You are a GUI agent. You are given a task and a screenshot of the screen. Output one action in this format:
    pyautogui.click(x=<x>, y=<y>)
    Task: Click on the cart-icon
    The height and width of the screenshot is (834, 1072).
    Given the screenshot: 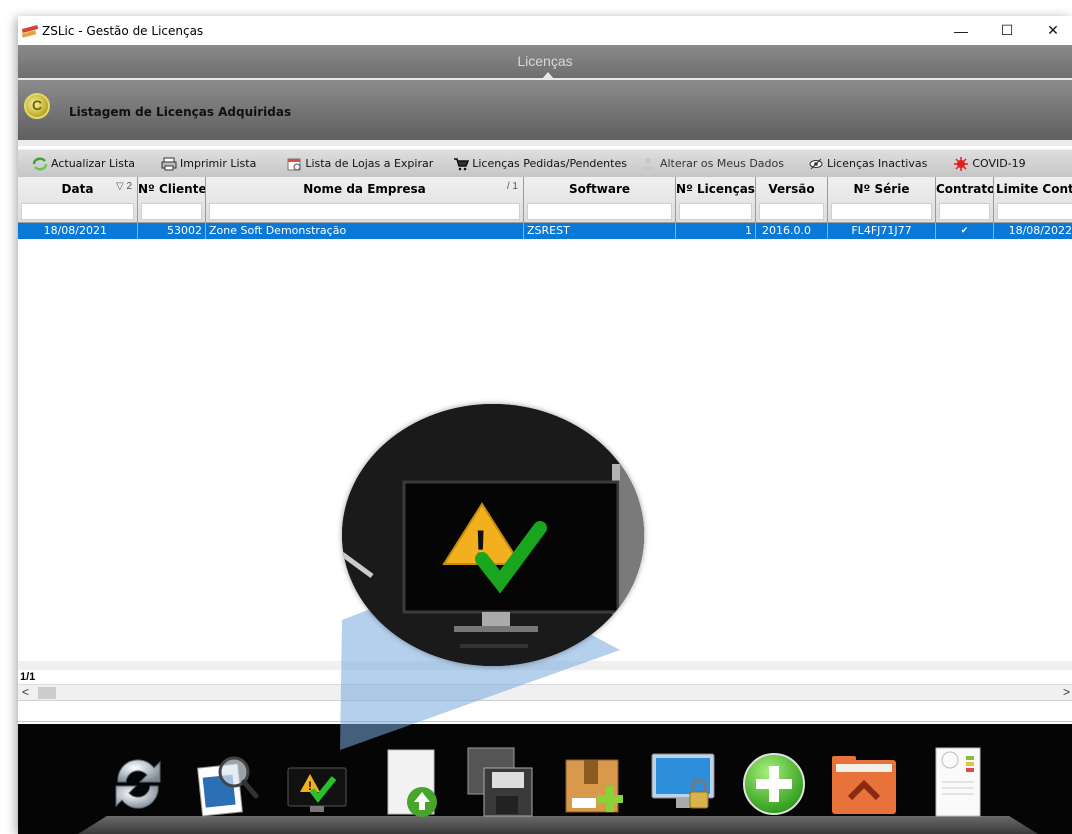 What is the action you would take?
    pyautogui.click(x=461, y=164)
    